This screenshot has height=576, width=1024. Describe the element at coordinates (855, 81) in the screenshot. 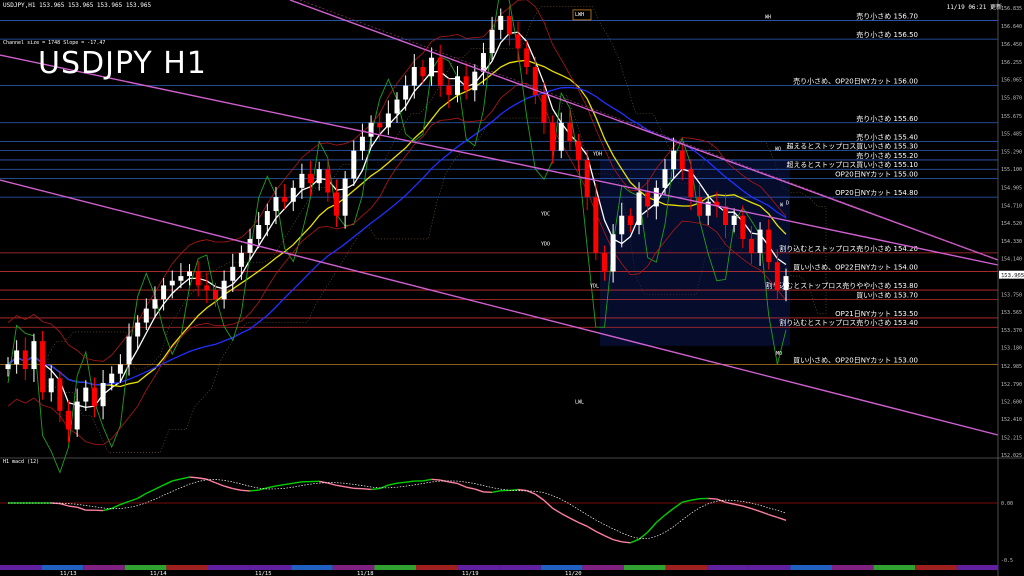

I see `price-level-label: 売り小さめ、OP20日NYカット 156.00` at that location.